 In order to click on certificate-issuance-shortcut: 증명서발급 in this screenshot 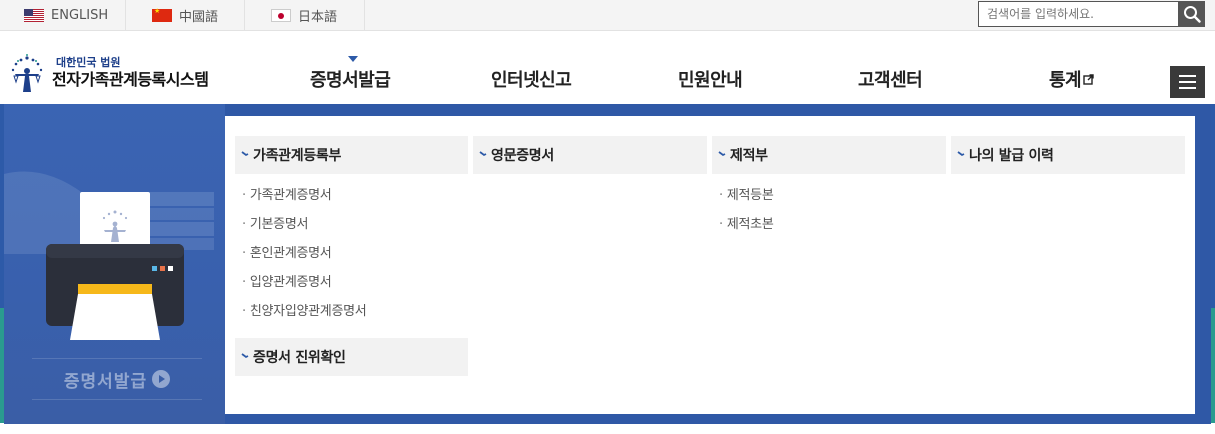, I will do `click(117, 379)`.